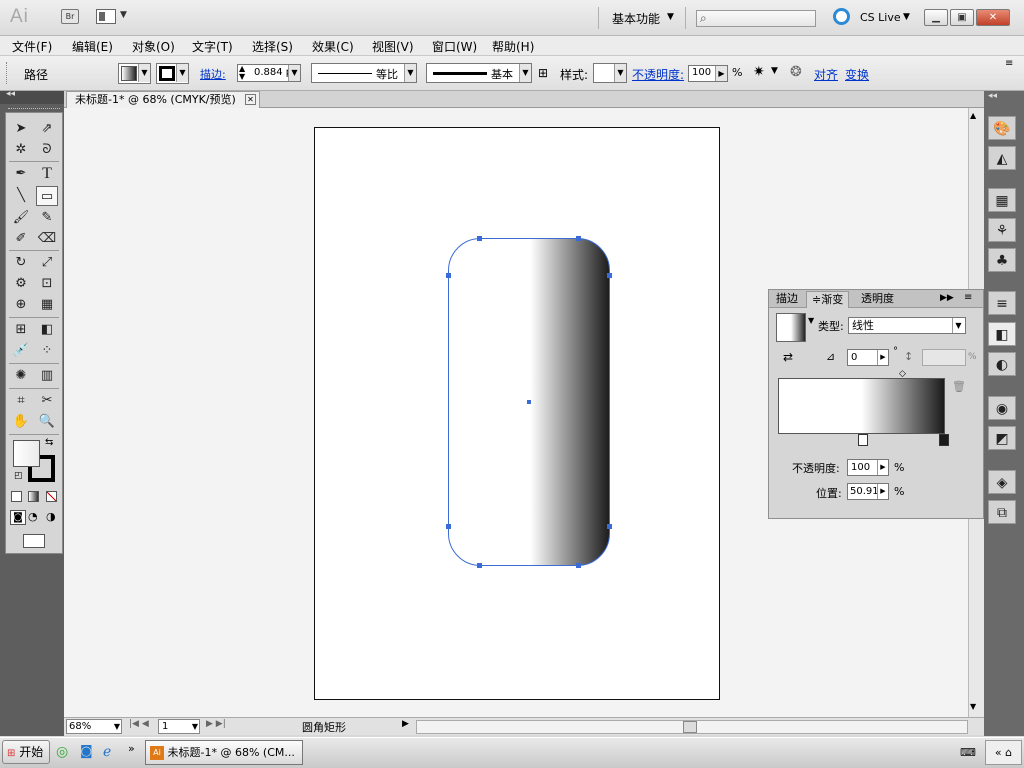 This screenshot has height=768, width=1024. Describe the element at coordinates (861, 406) in the screenshot. I see `gradient-slider` at that location.